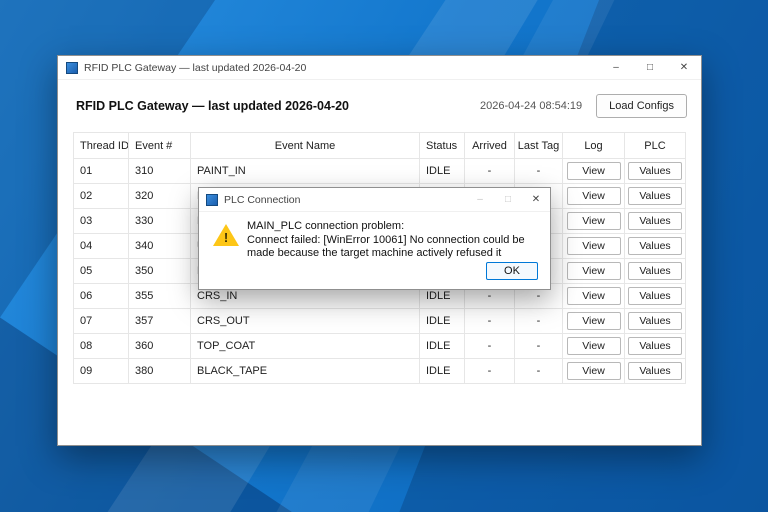 The height and width of the screenshot is (512, 768). I want to click on cell-thread-id: 09, so click(101, 371).